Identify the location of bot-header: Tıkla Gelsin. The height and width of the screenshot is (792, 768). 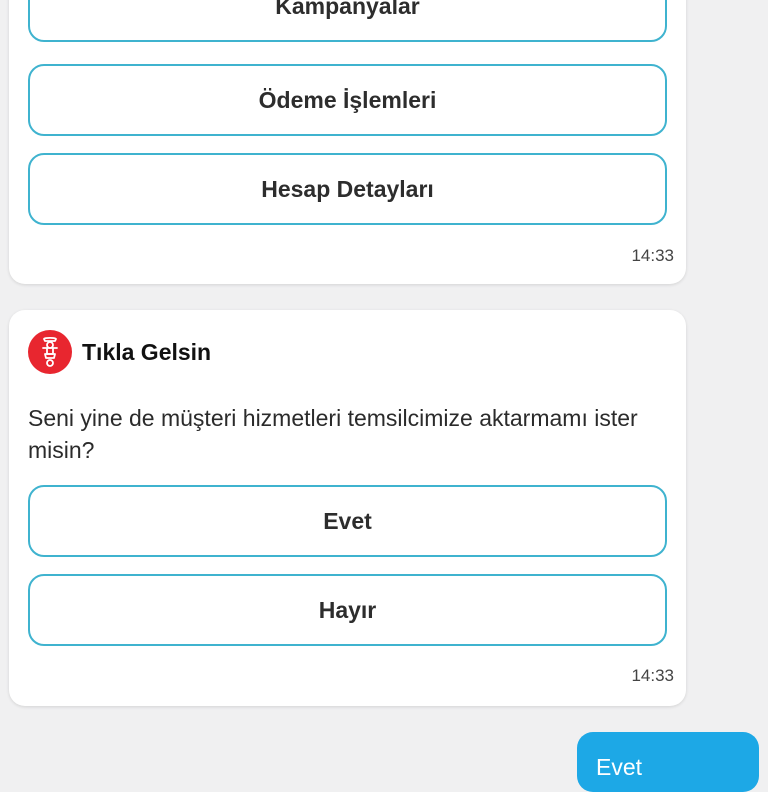
(119, 352).